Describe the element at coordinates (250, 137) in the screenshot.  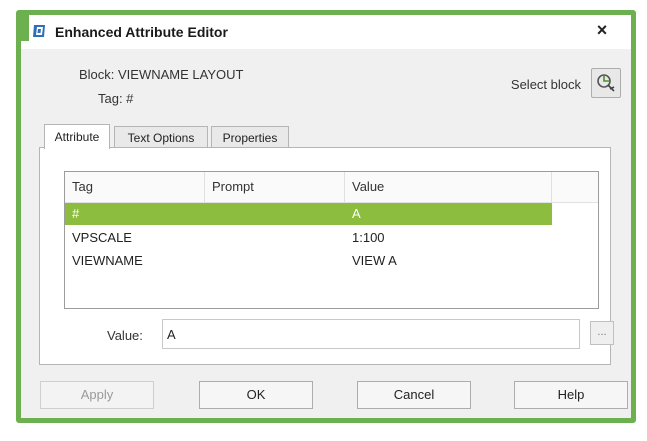
I see `tab-properties: Properties` at that location.